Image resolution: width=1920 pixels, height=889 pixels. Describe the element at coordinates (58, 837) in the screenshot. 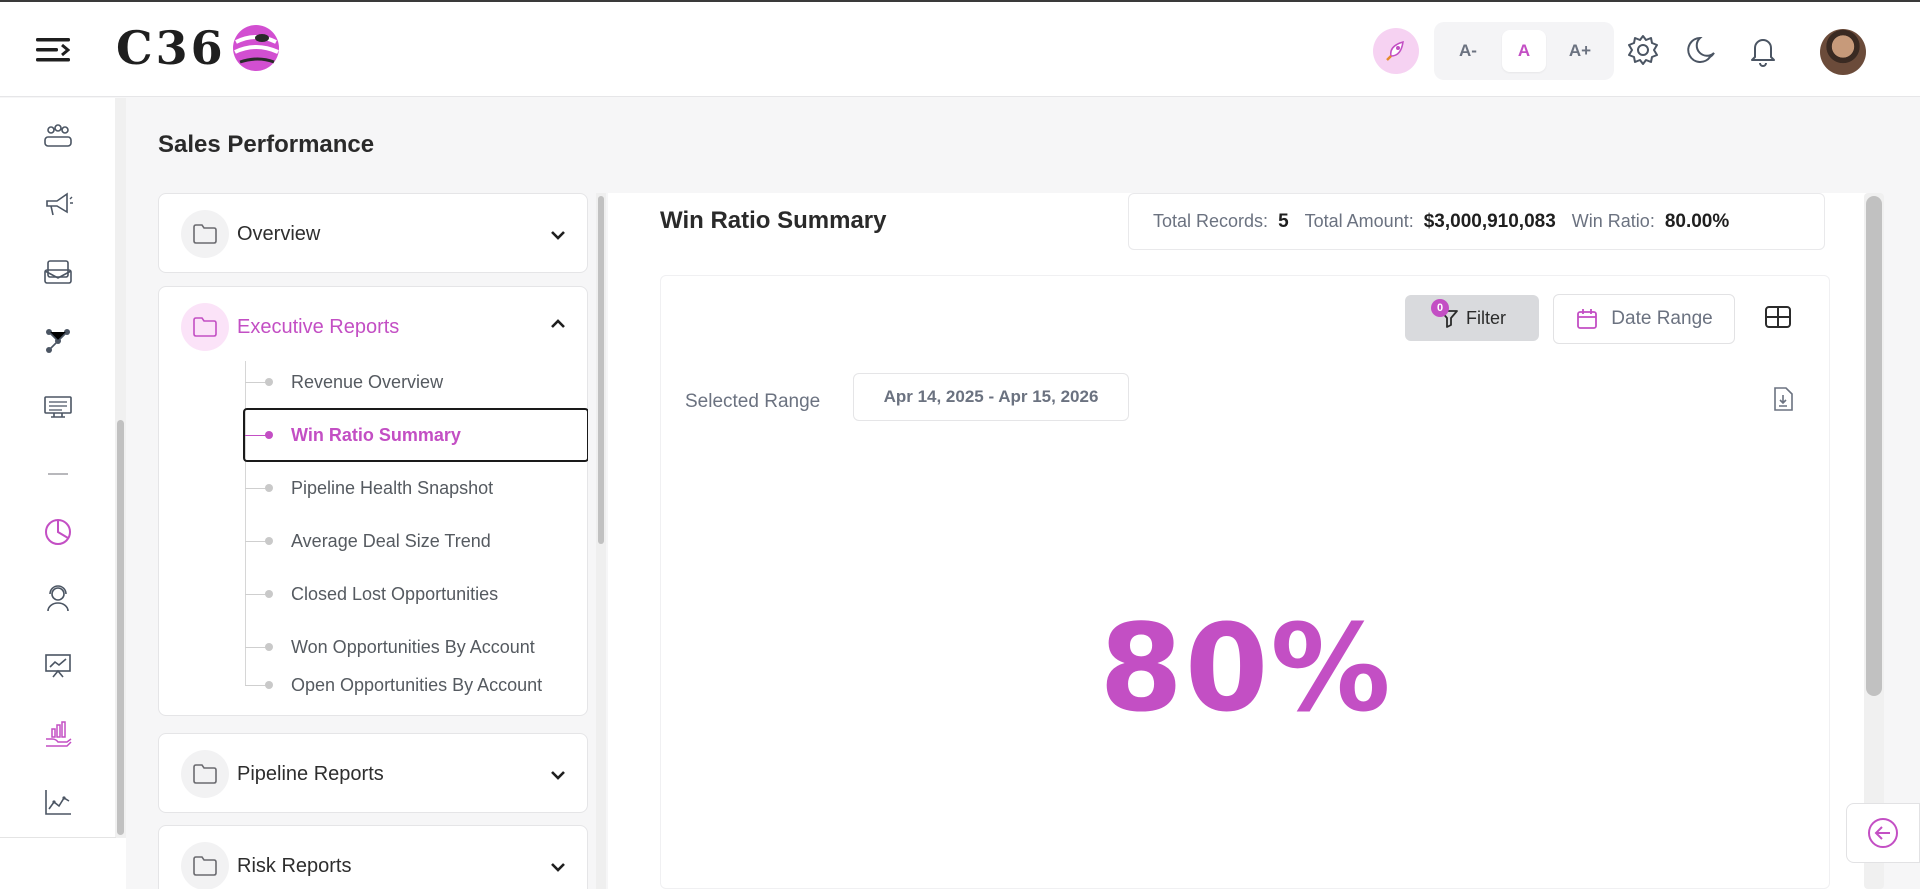

I see `rail-divider` at that location.